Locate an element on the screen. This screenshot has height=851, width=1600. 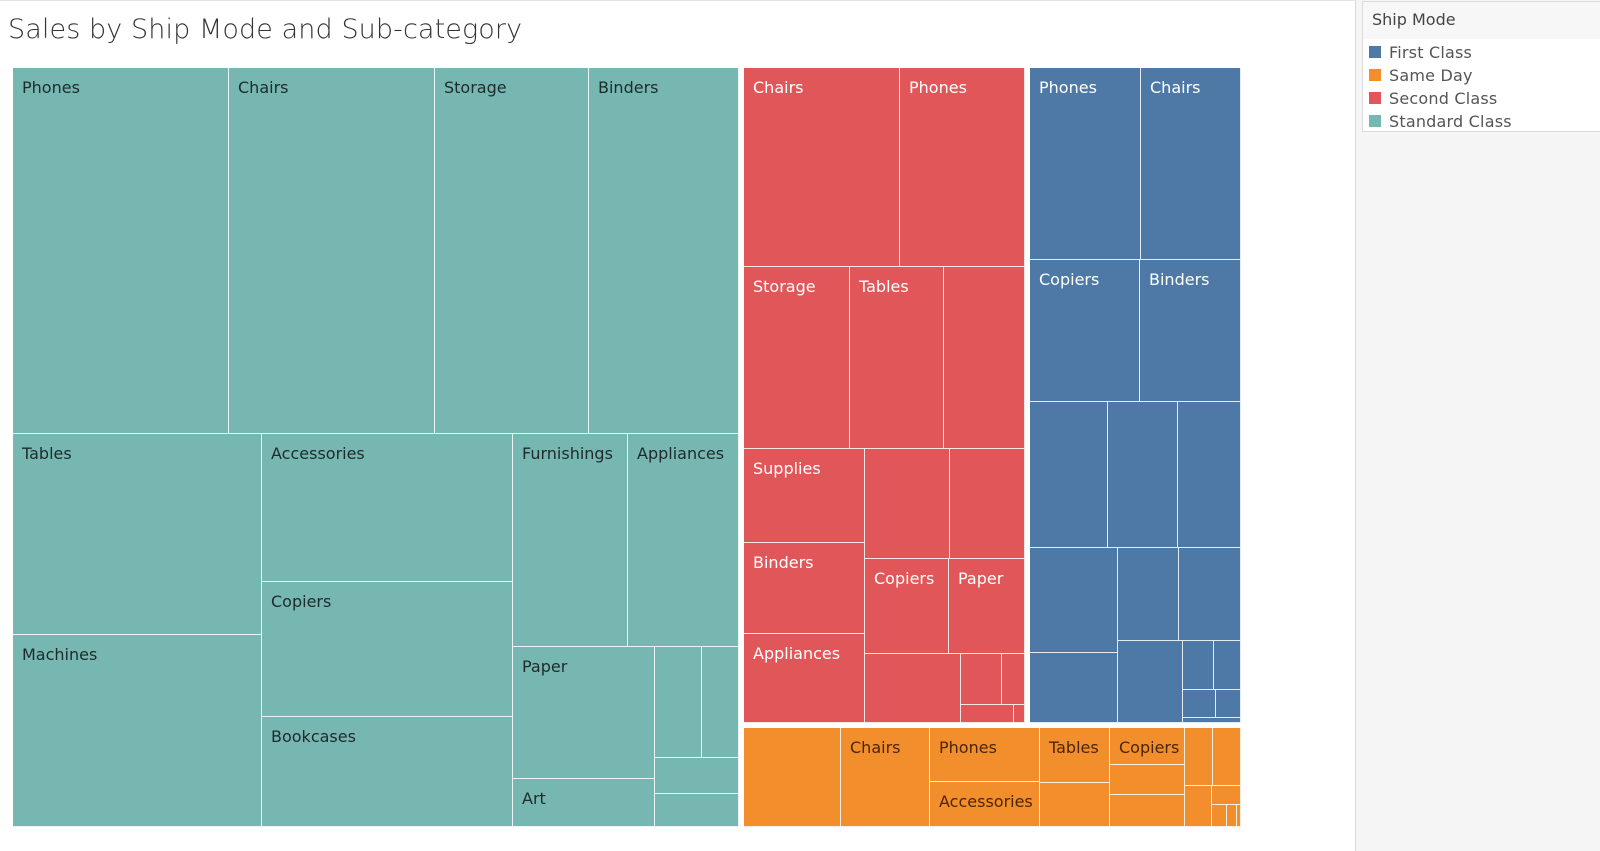
treemap-cell-standard-class-fasteners is located at coordinates (697, 810).